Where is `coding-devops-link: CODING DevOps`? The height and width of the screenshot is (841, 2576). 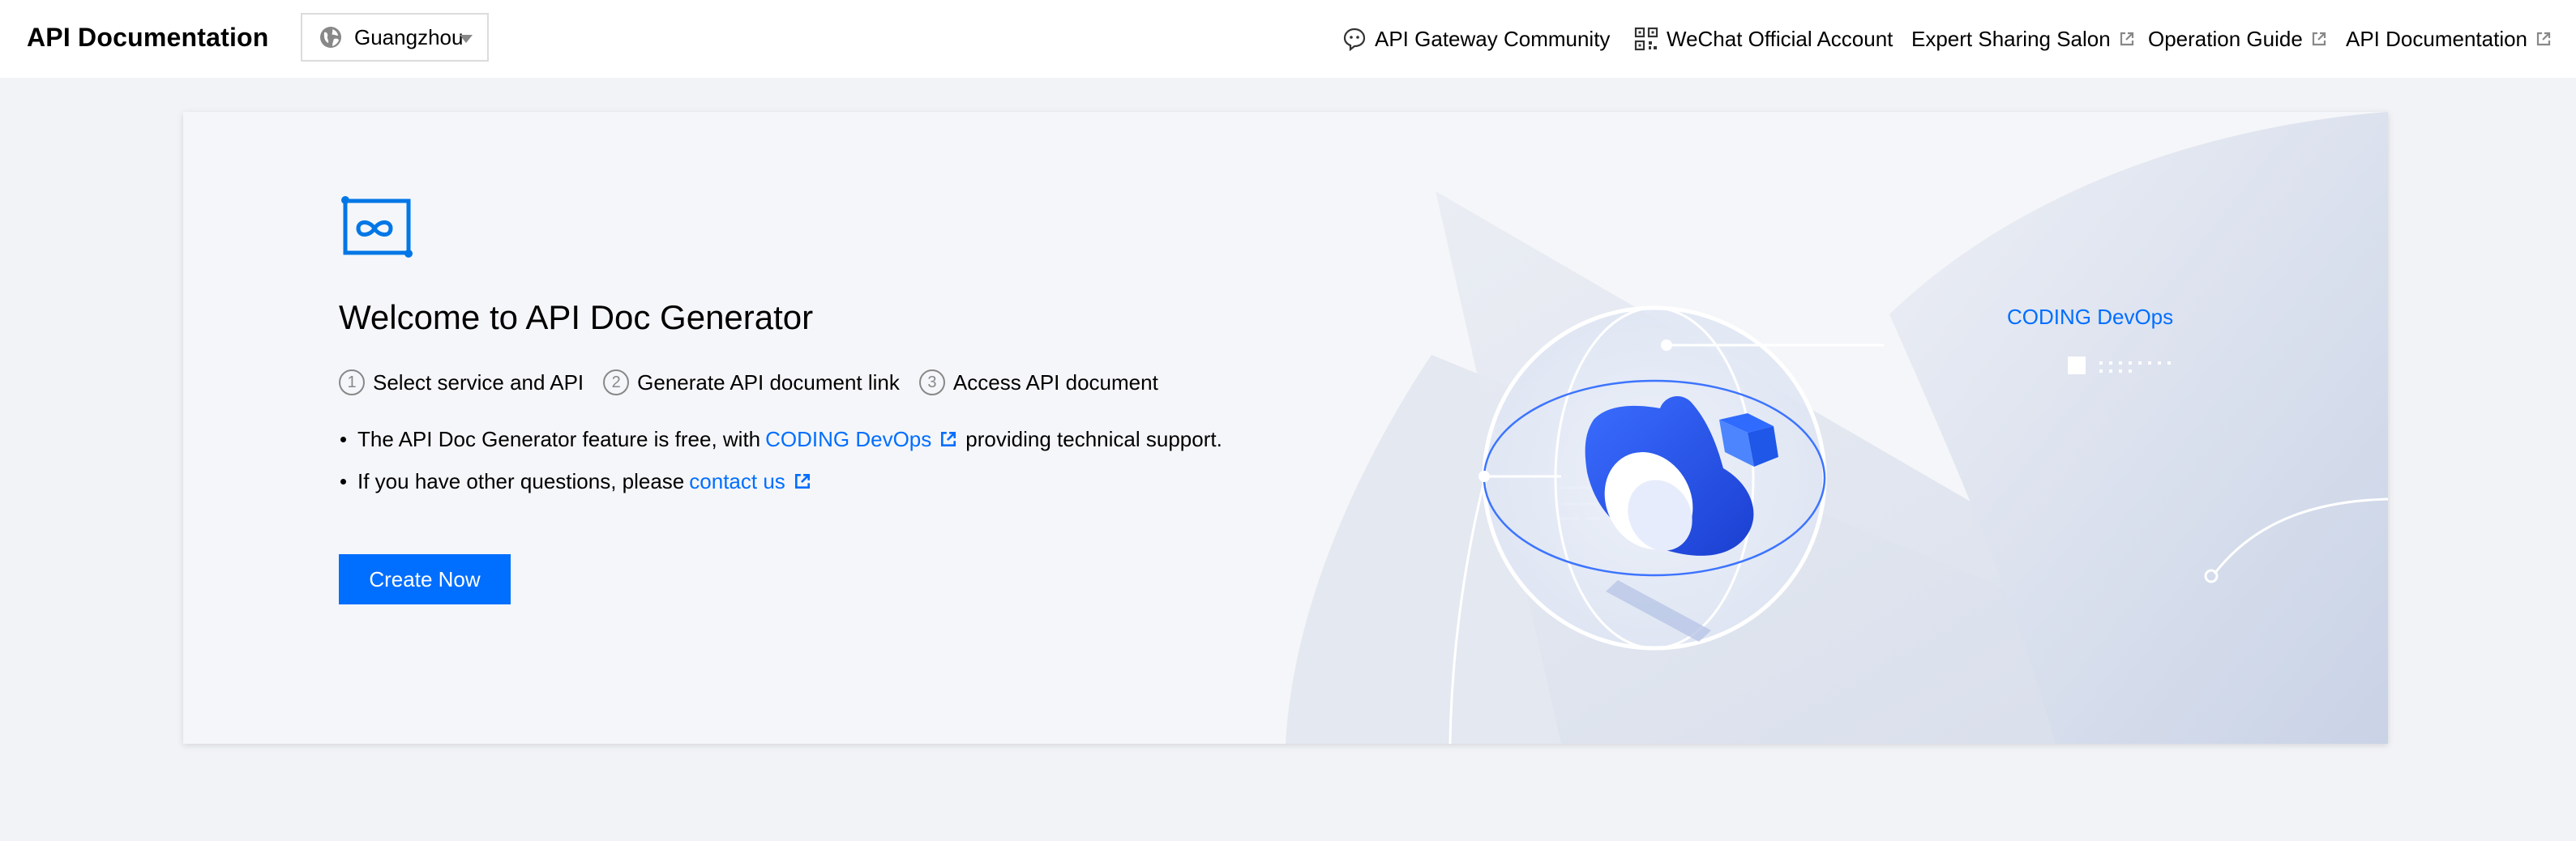
coding-devops-link: CODING DevOps is located at coordinates (861, 440).